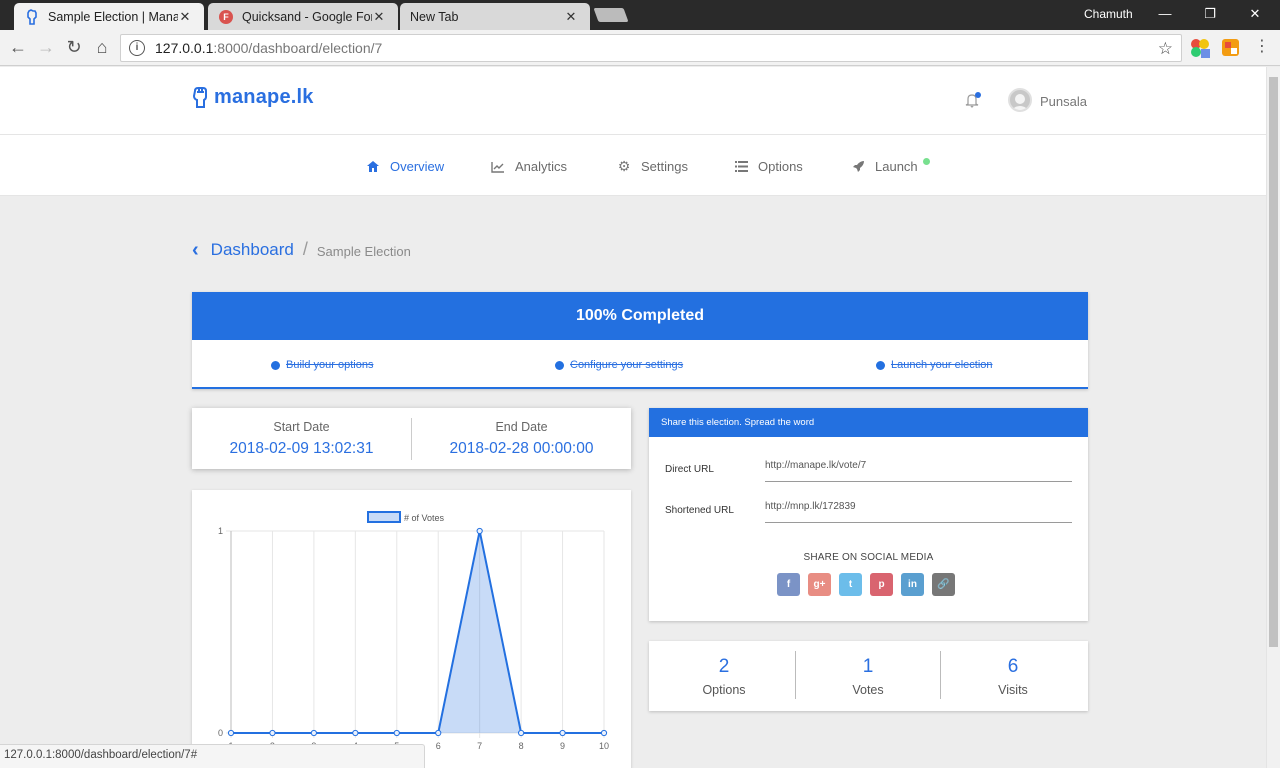 This screenshot has width=1280, height=768. I want to click on tab-new-tab: New Tab ✕, so click(495, 16).